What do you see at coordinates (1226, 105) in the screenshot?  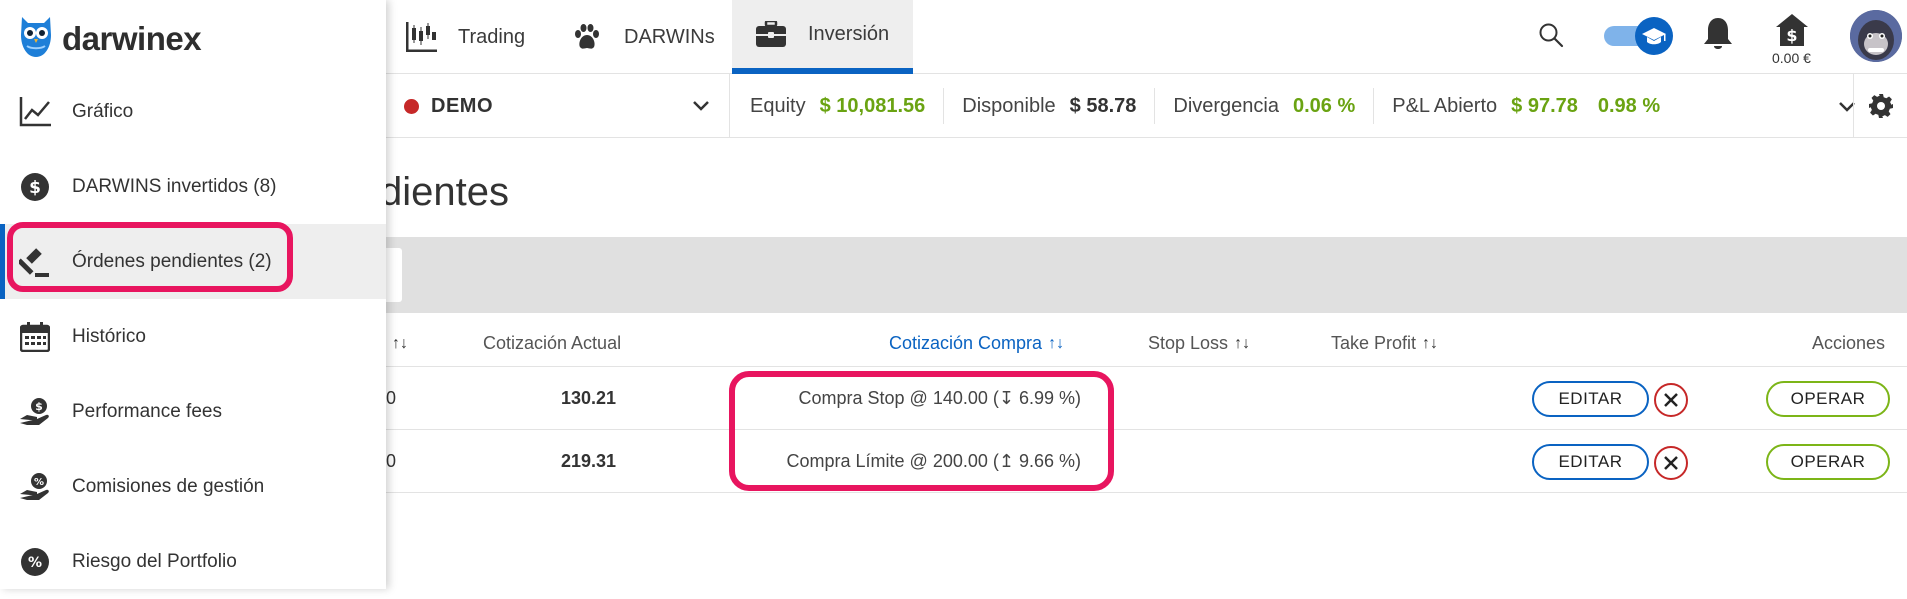 I see `metric-label: Divergencia` at bounding box center [1226, 105].